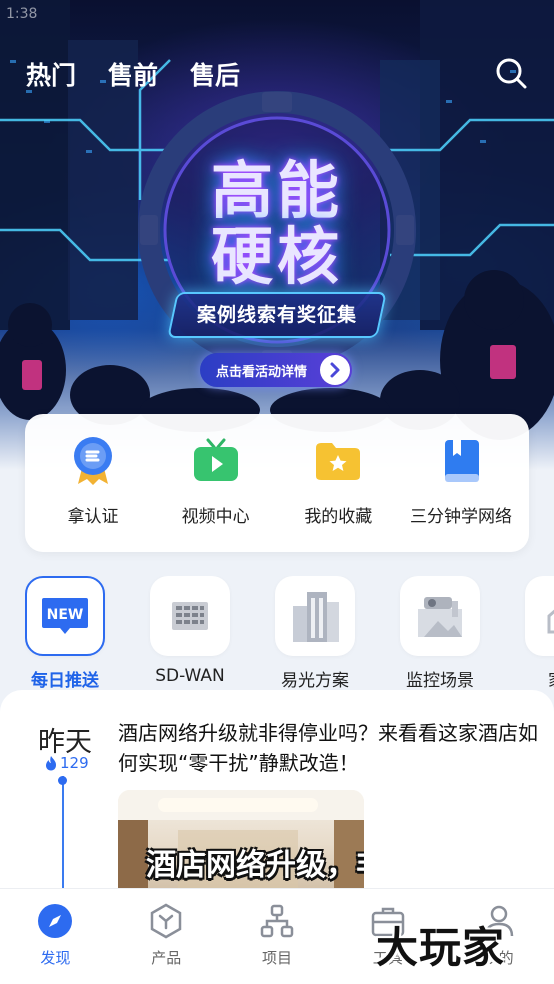  What do you see at coordinates (441, 947) in the screenshot?
I see `watermark-text: 大玩家` at bounding box center [441, 947].